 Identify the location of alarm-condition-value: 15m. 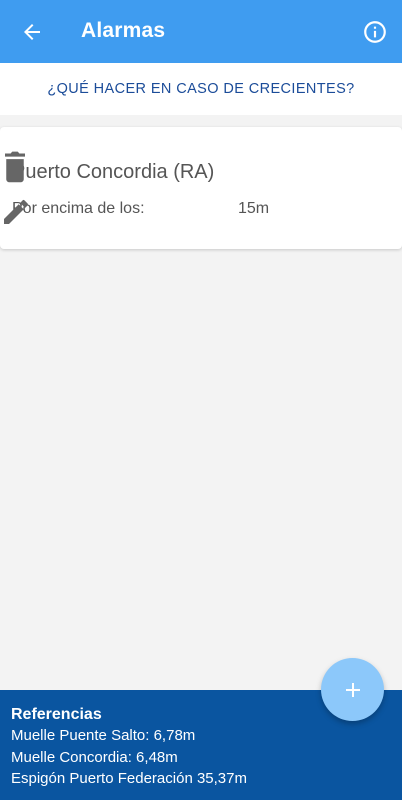
(254, 208).